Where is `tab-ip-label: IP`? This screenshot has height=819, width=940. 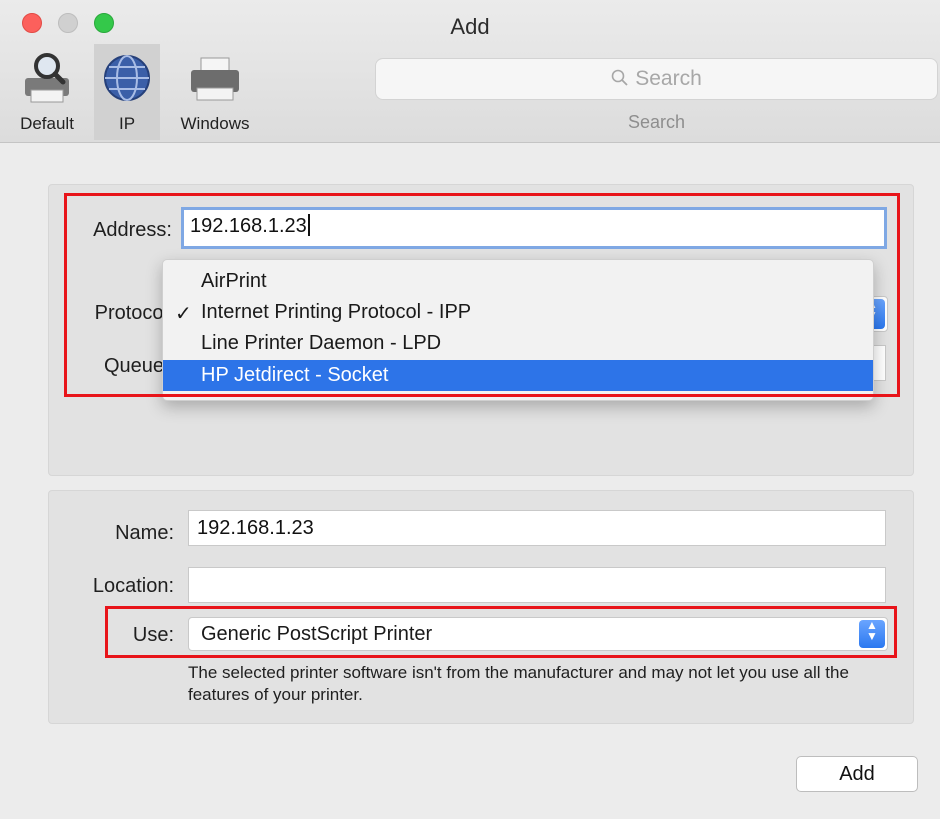
tab-ip-label: IP is located at coordinates (127, 123).